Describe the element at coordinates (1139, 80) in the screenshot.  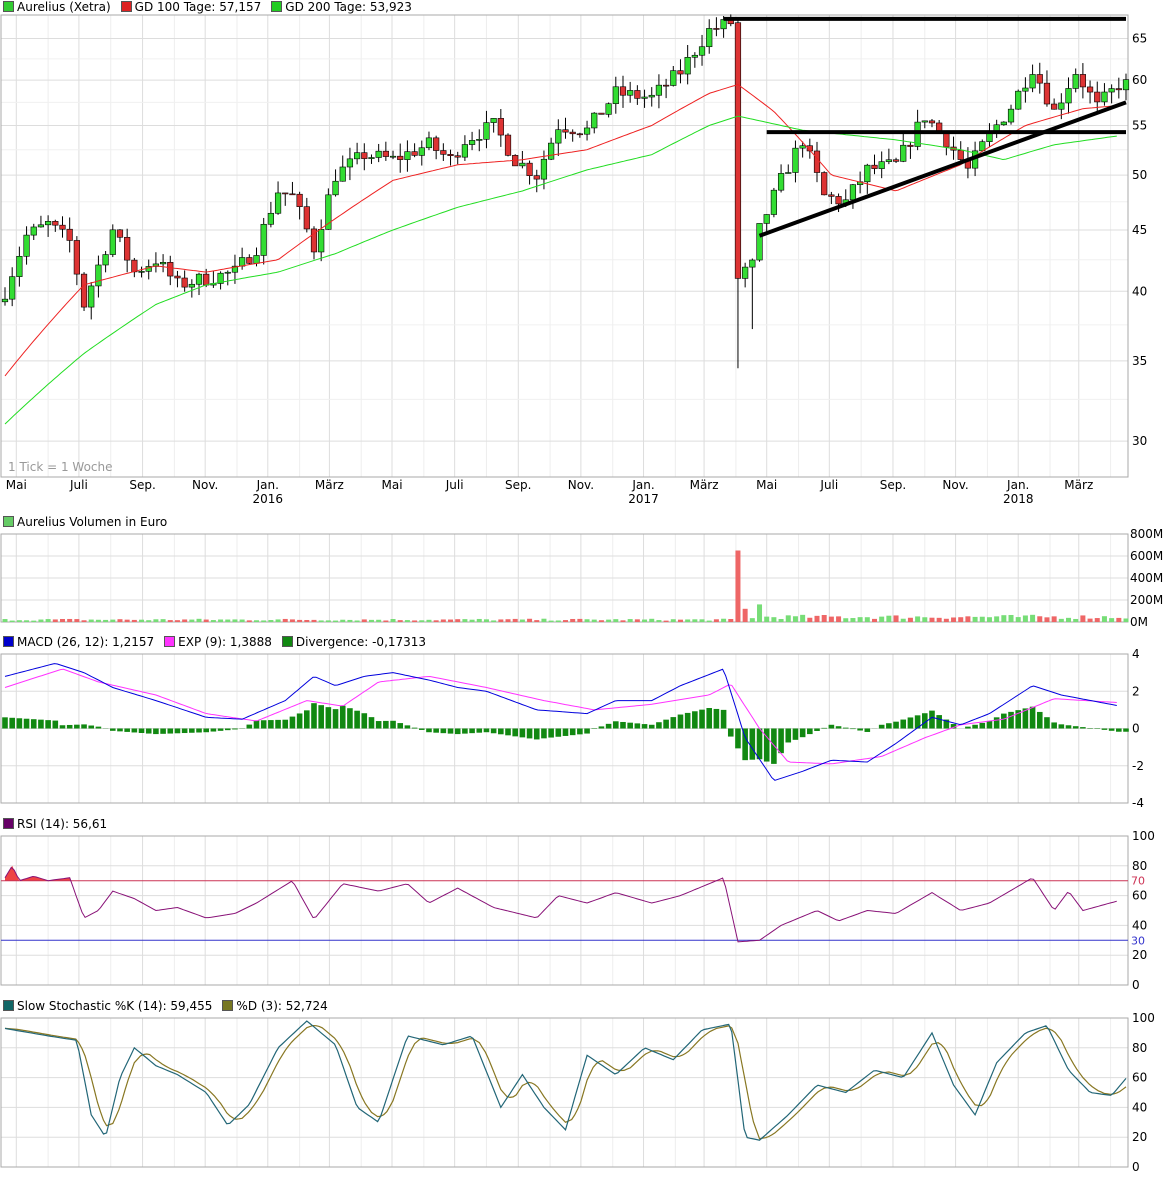
I see `y-tick-label: 60` at that location.